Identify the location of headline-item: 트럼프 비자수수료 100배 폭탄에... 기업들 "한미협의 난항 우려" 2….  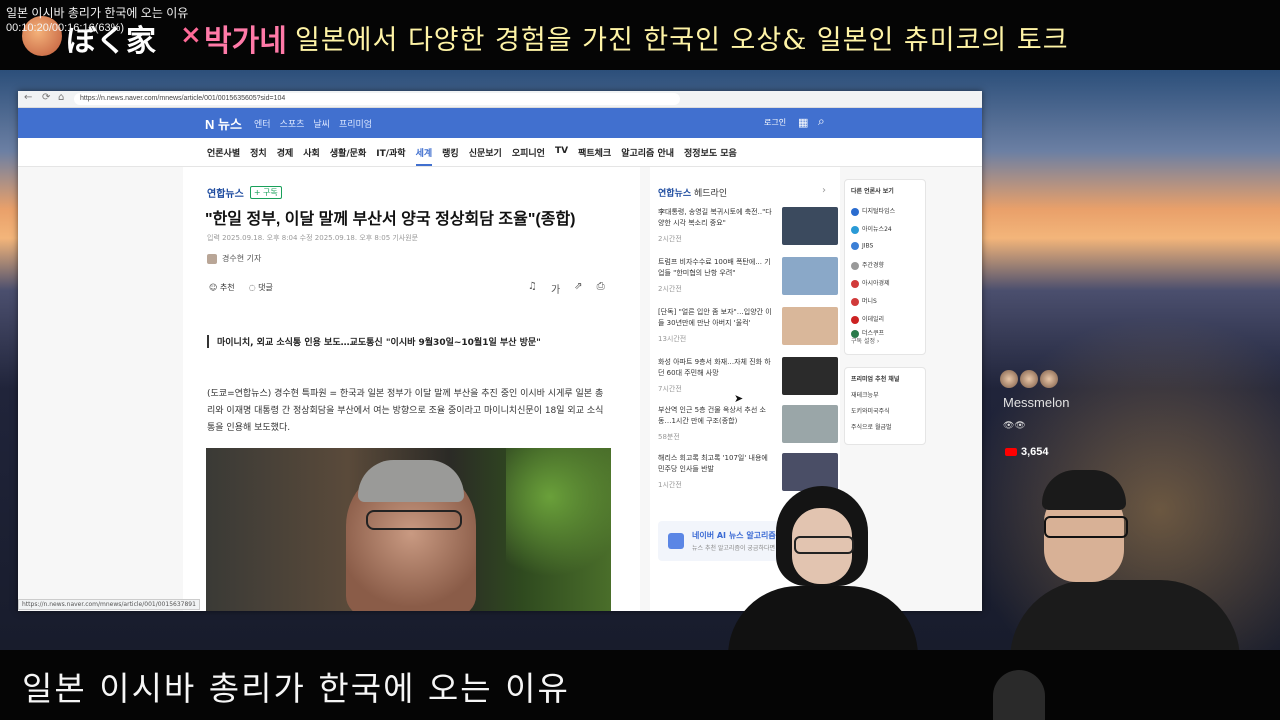
(748, 279).